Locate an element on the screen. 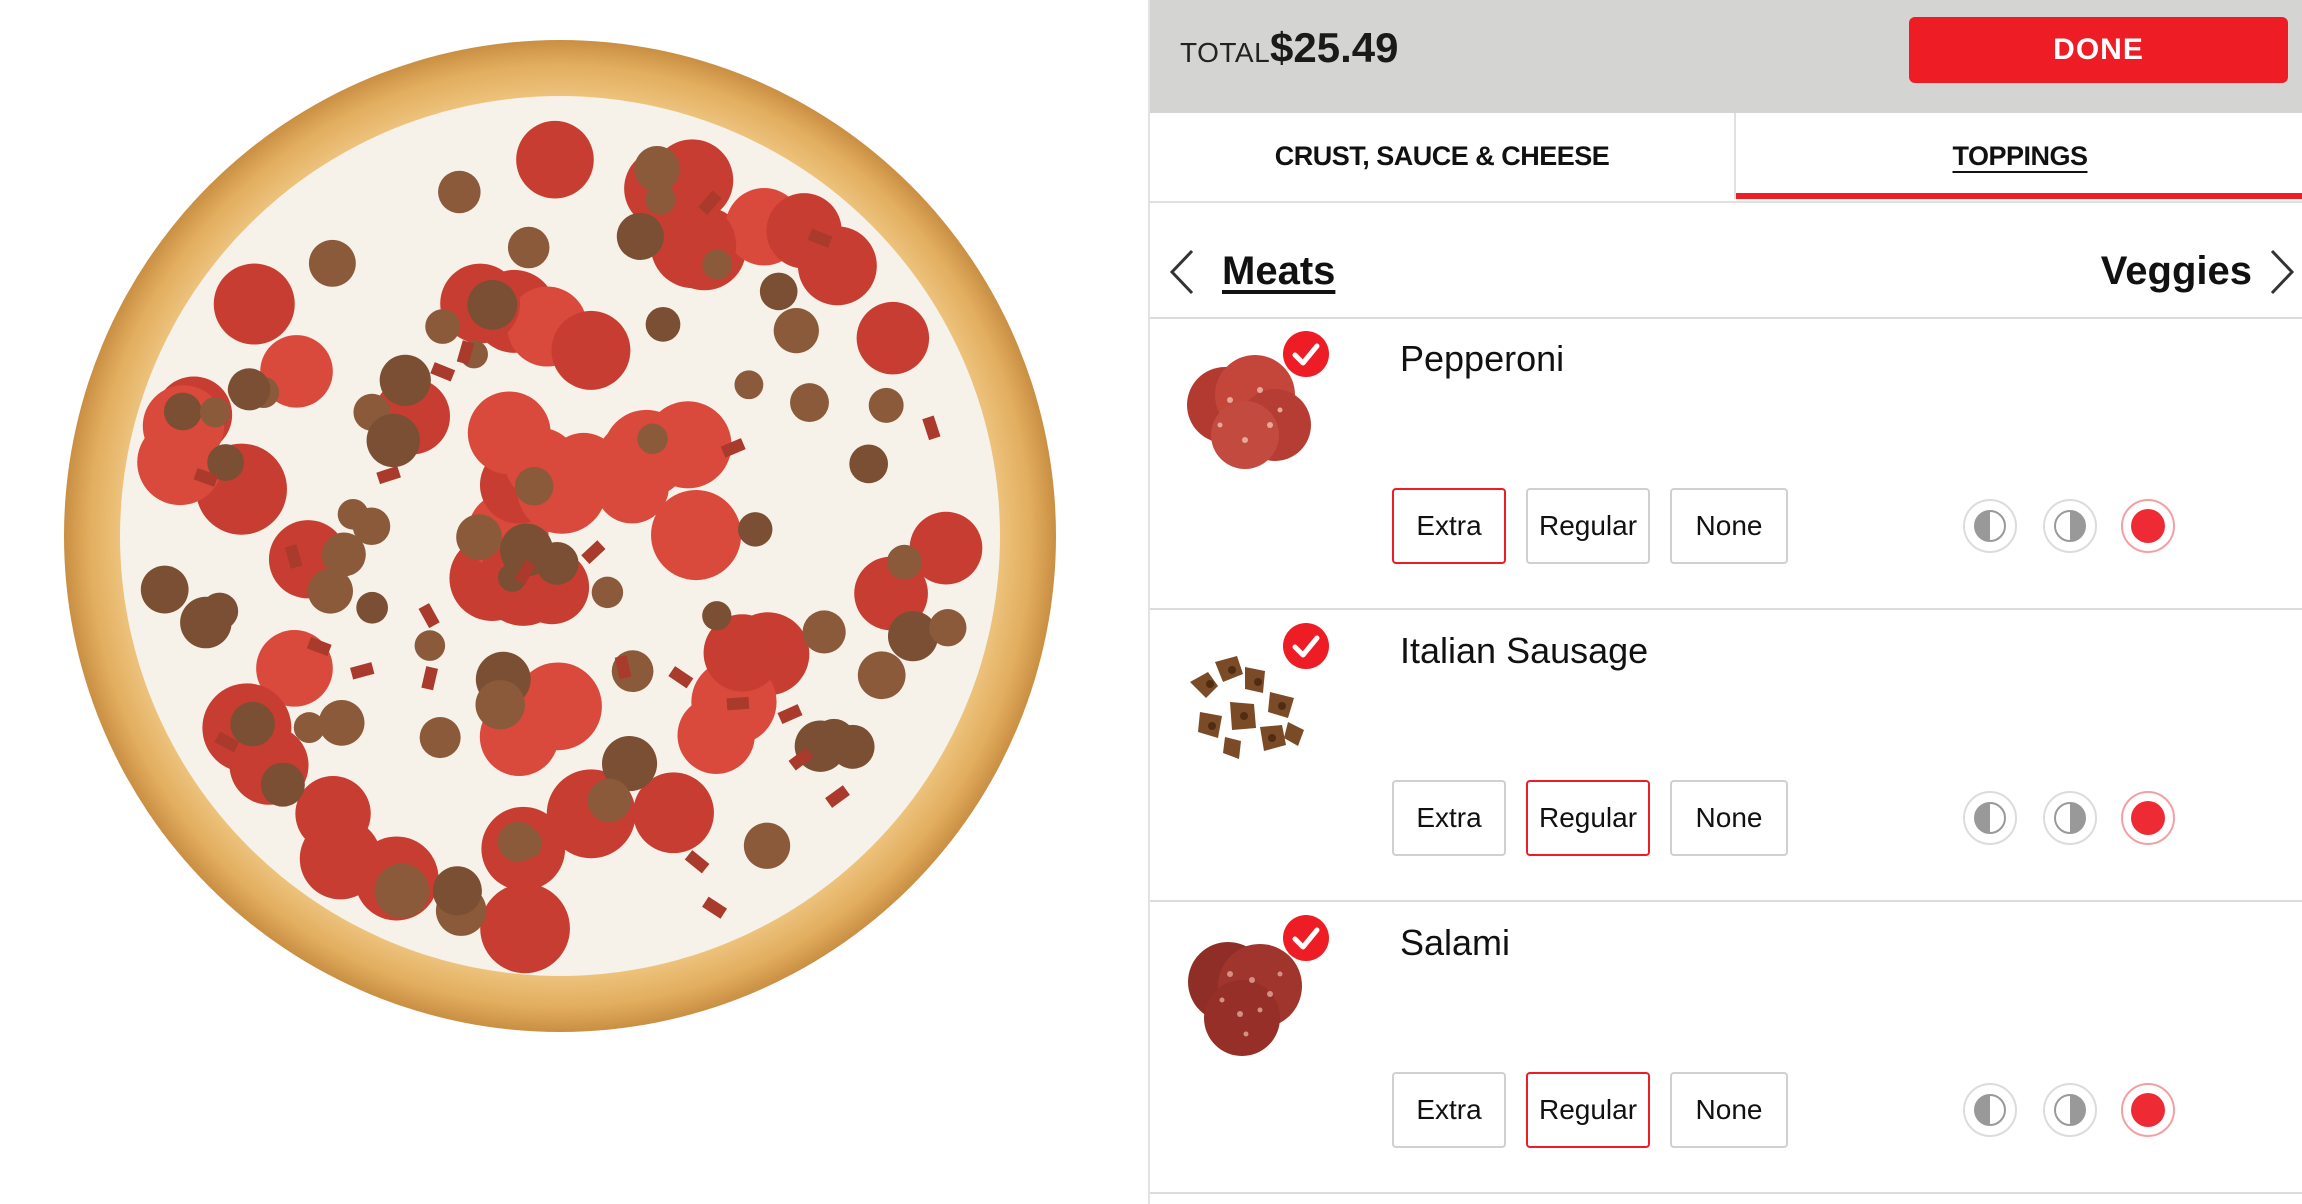 Image resolution: width=2302 pixels, height=1204 pixels. active-tab-indicator is located at coordinates (2019, 196).